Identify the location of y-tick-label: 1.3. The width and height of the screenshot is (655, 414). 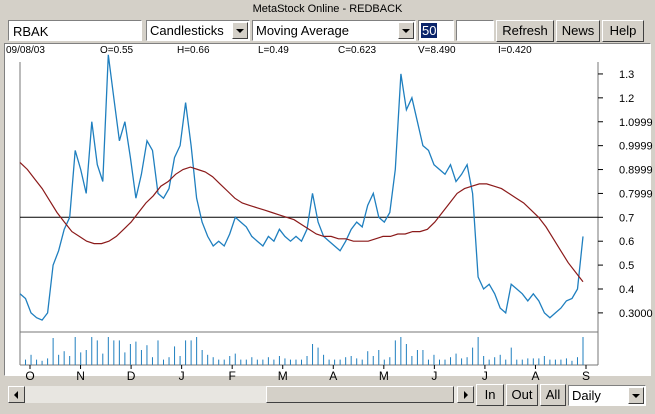
(626, 75).